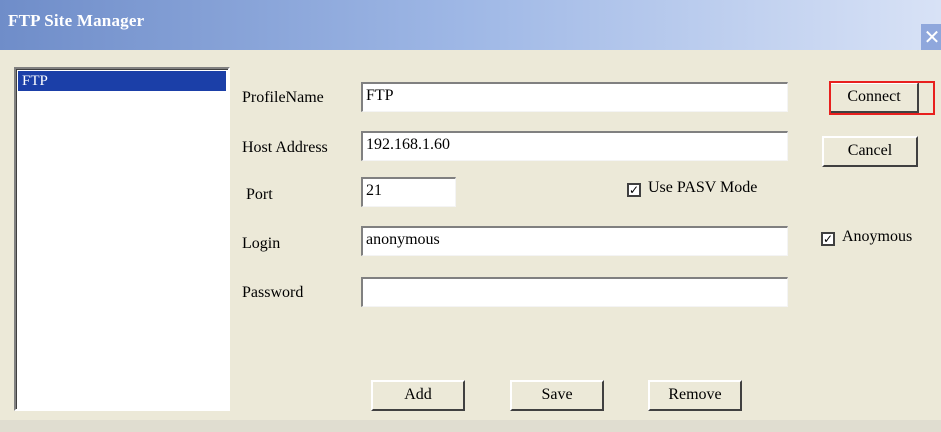  Describe the element at coordinates (695, 395) in the screenshot. I see `remove-button: Remove` at that location.